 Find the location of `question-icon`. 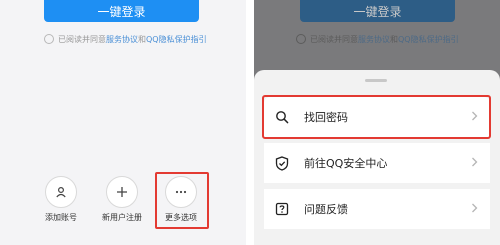

question-icon is located at coordinates (282, 209).